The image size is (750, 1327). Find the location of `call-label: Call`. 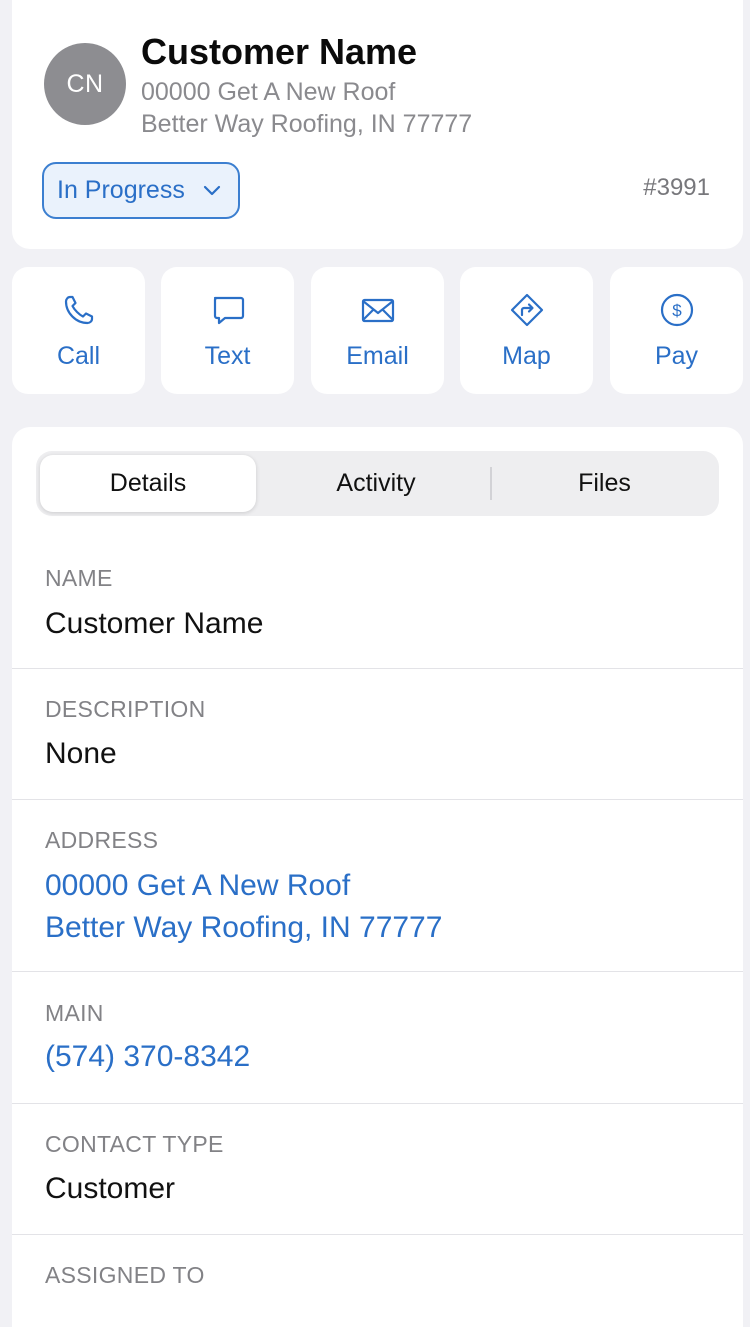

call-label: Call is located at coordinates (78, 356).